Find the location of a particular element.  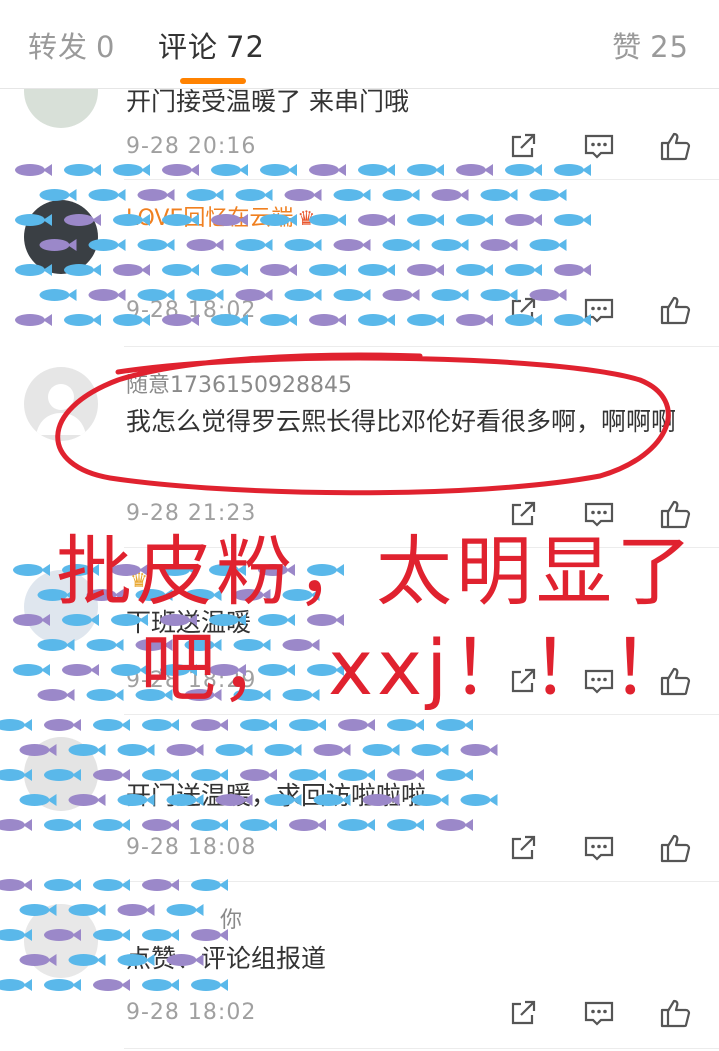

default-avatar-icon is located at coordinates (61, 409).